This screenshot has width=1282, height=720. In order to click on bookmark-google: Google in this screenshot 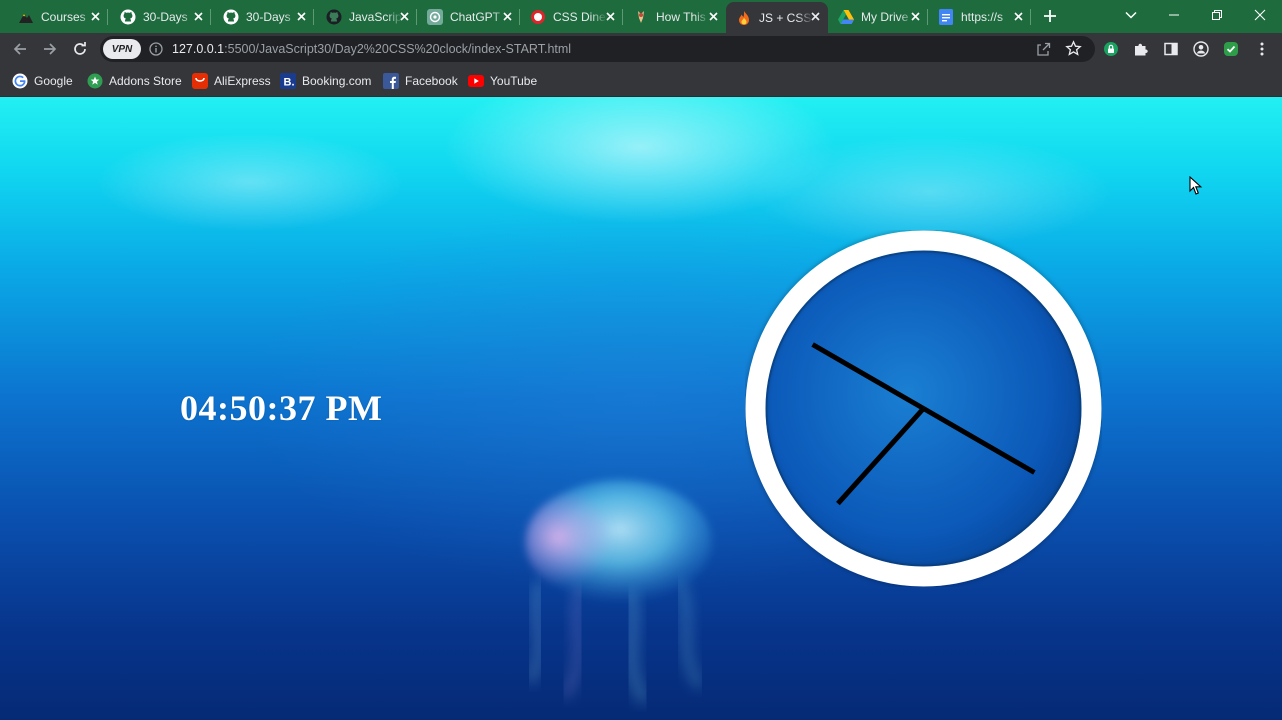, I will do `click(42, 81)`.